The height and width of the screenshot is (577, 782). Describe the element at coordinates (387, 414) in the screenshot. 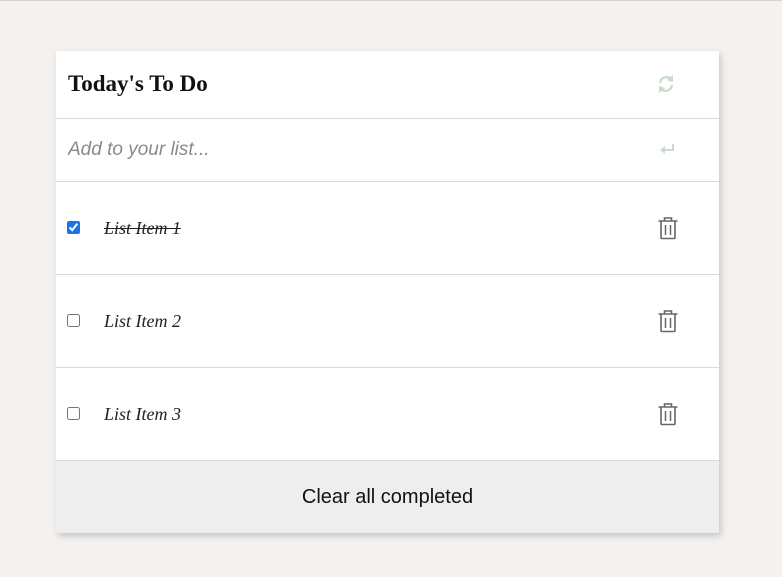

I see `list-item: List Item 3` at that location.